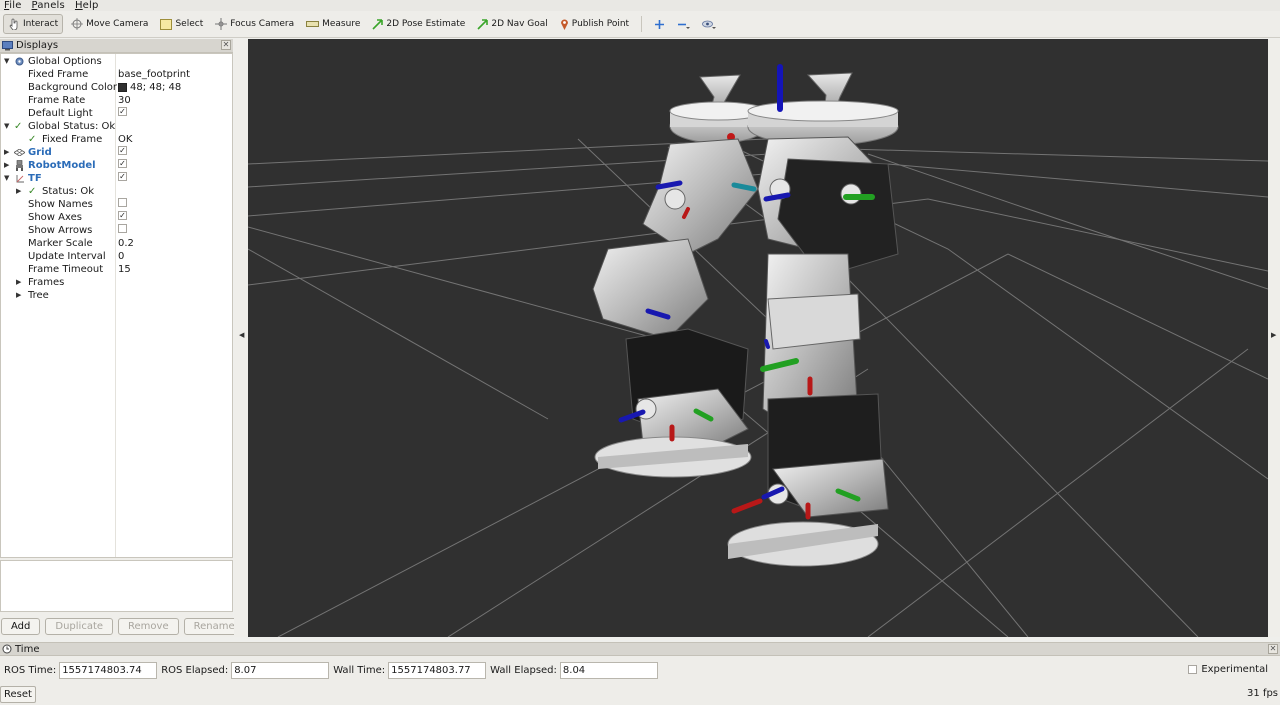  Describe the element at coordinates (122, 150) in the screenshot. I see `grid-enabled-checkbox: ✓` at that location.